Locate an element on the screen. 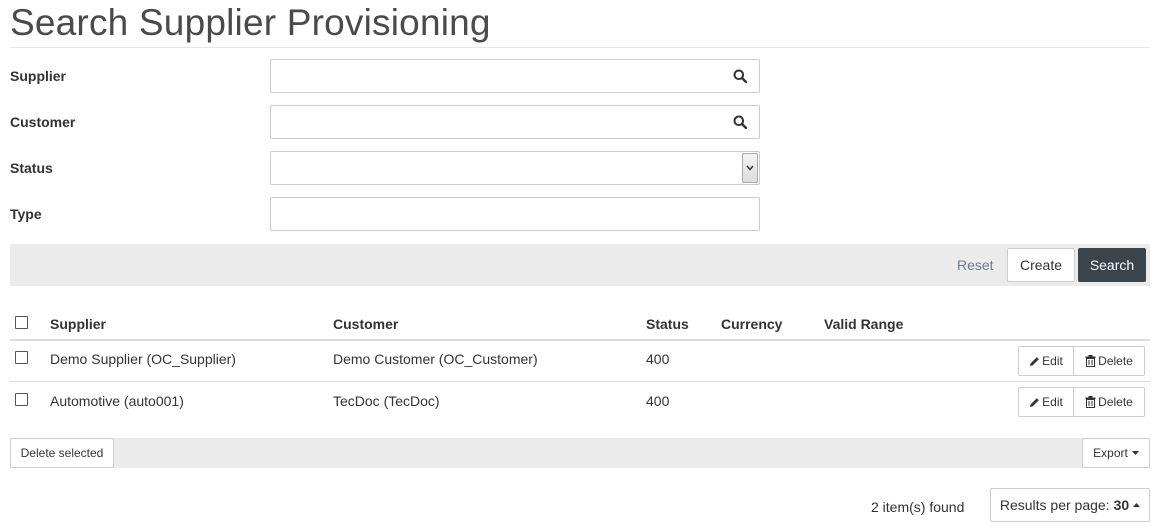 This screenshot has height=528, width=1161. results-per-page-button: Results per page: 30 is located at coordinates (1070, 505).